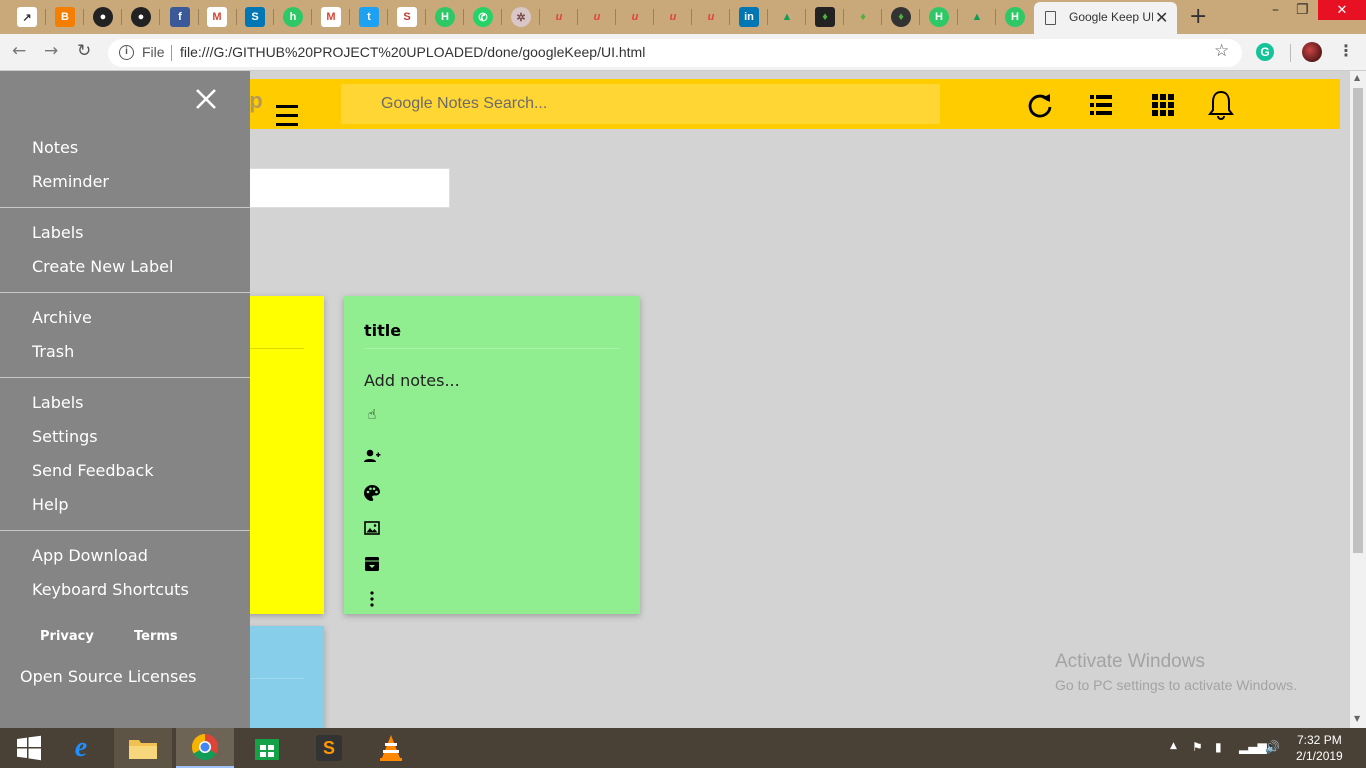  I want to click on scroll-up-arrow-icon: ▲, so click(1357, 77).